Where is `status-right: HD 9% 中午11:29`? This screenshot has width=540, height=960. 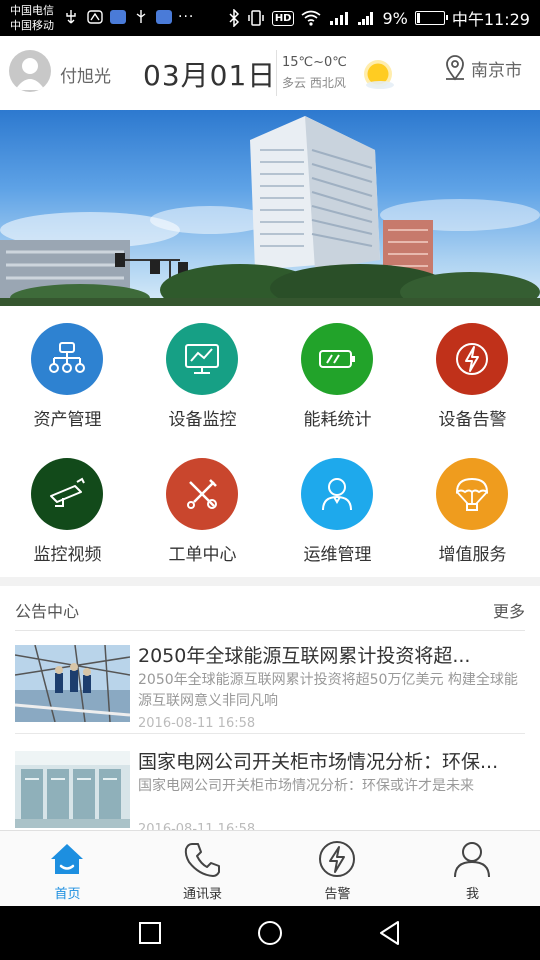
status-right: HD 9% 中午11:29 is located at coordinates (379, 18).